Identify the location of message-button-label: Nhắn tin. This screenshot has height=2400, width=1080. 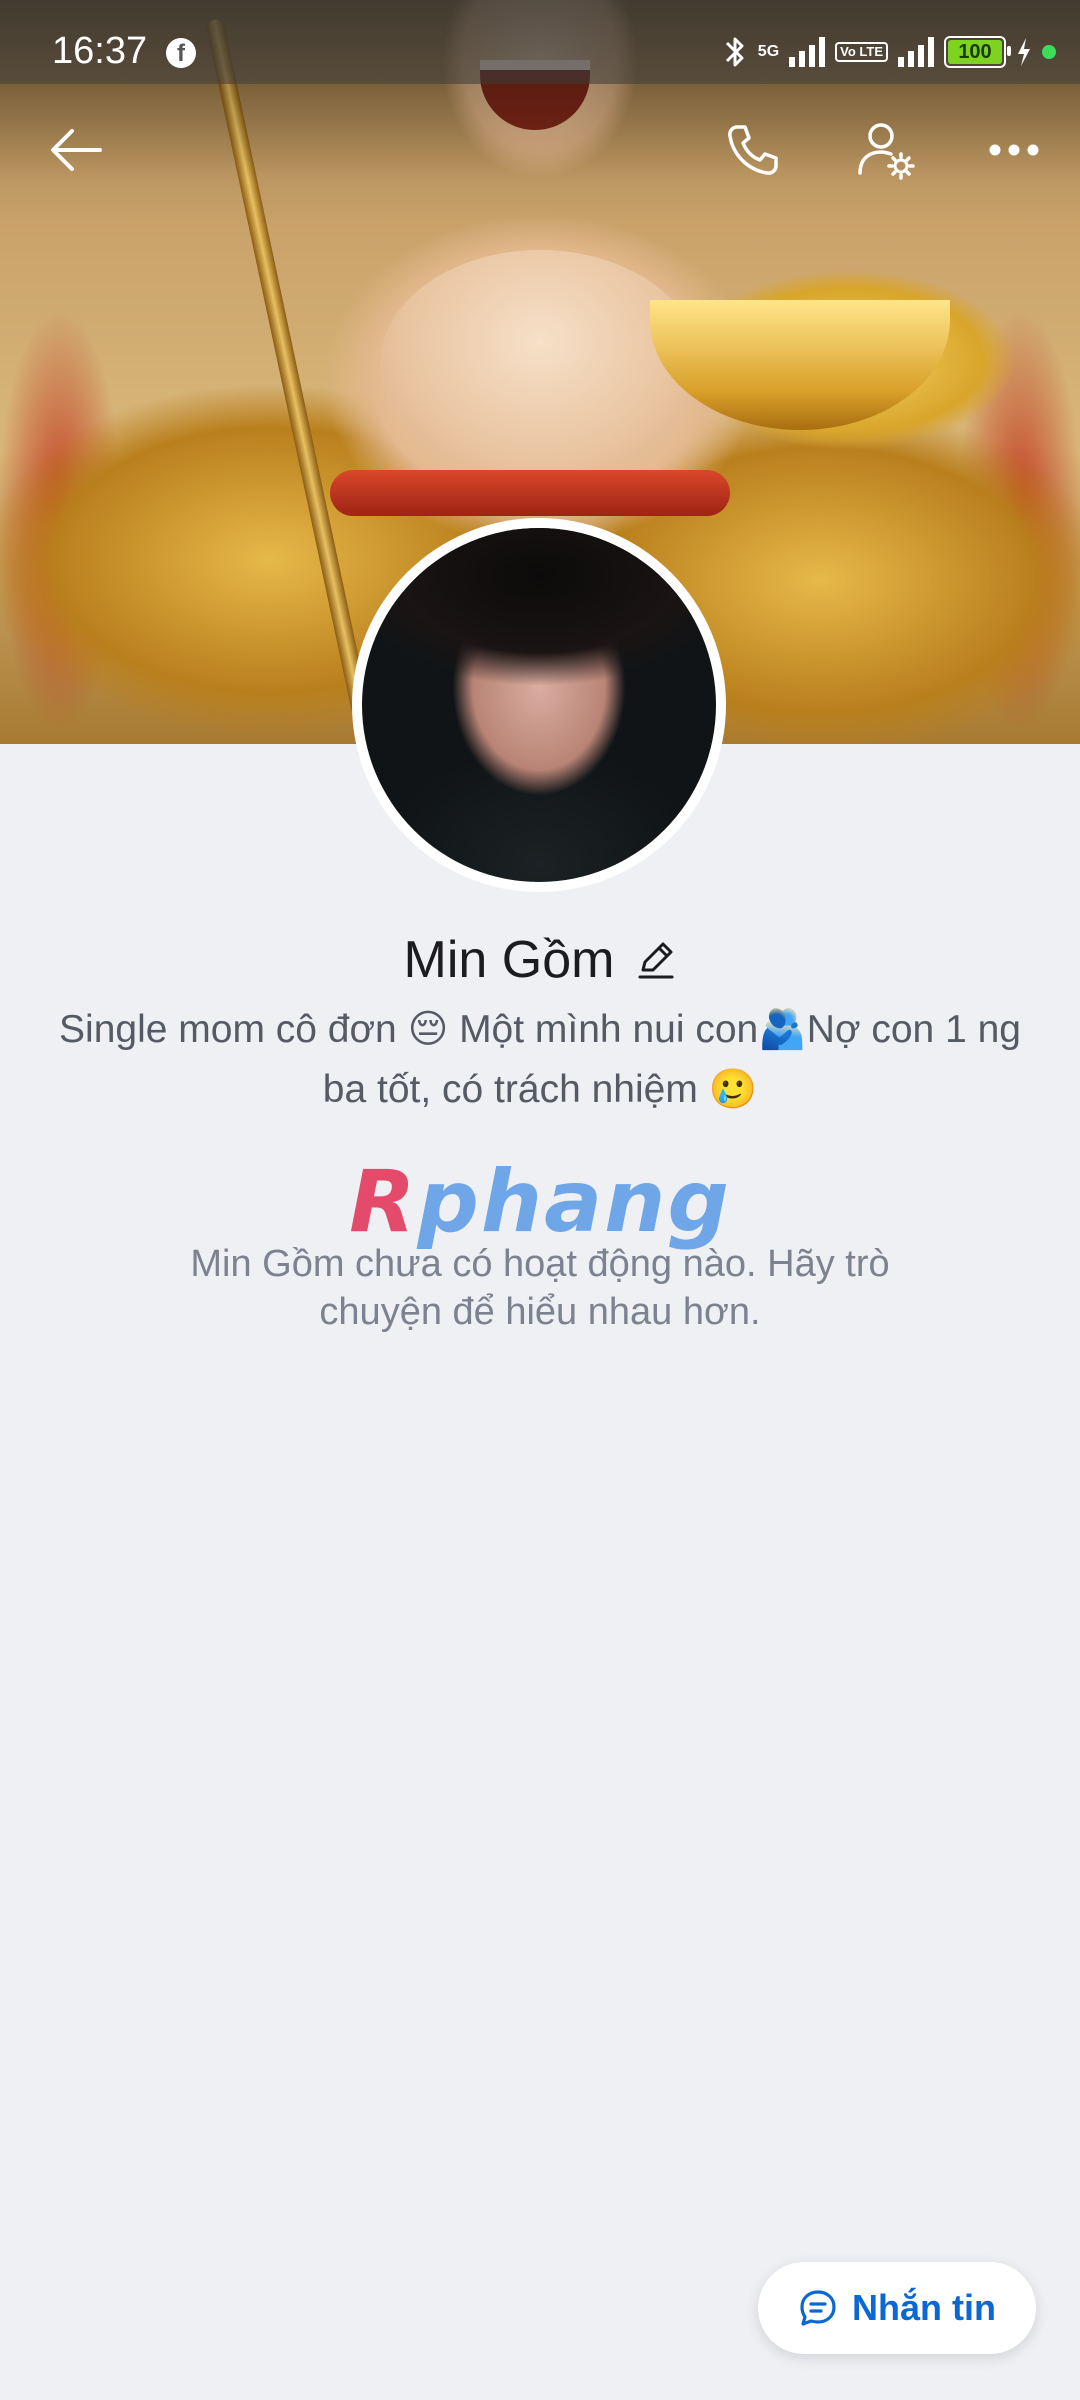
(924, 2307).